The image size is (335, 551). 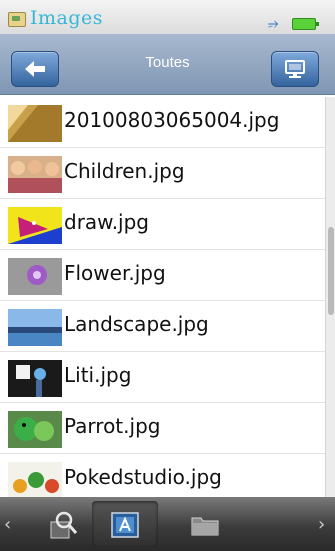 What do you see at coordinates (321, 524) in the screenshot?
I see `chevron-right-icon: ›` at bounding box center [321, 524].